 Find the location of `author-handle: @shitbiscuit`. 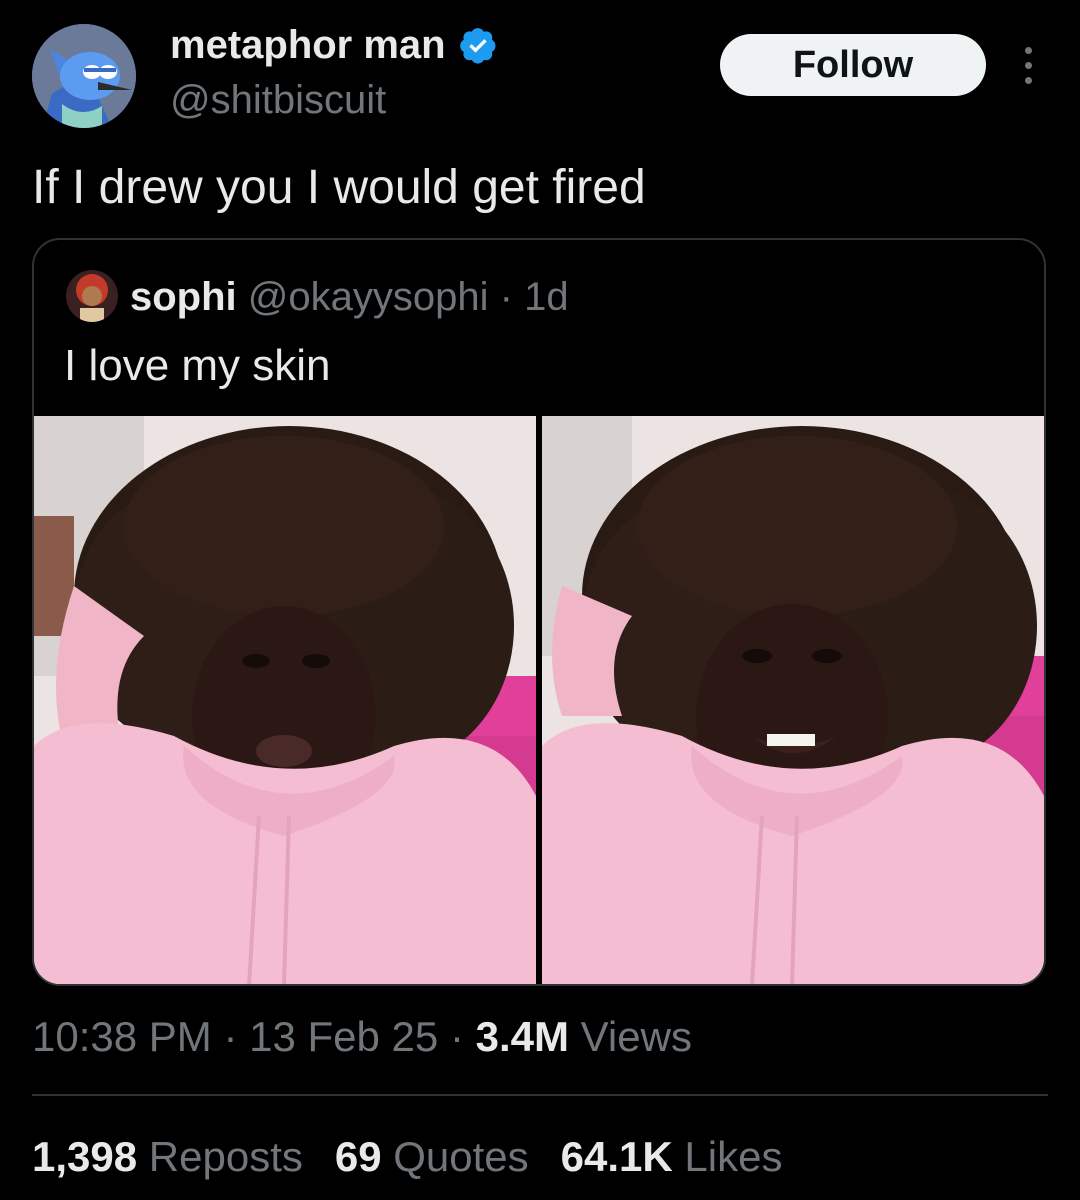

author-handle: @shitbiscuit is located at coordinates (278, 100).